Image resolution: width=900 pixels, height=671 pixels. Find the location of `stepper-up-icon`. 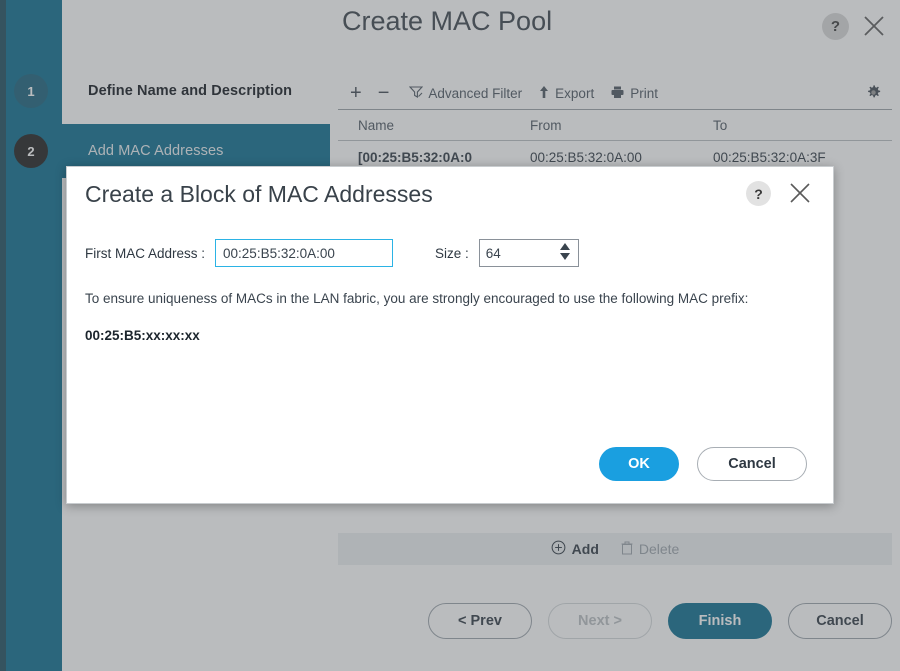

stepper-up-icon is located at coordinates (564, 246).